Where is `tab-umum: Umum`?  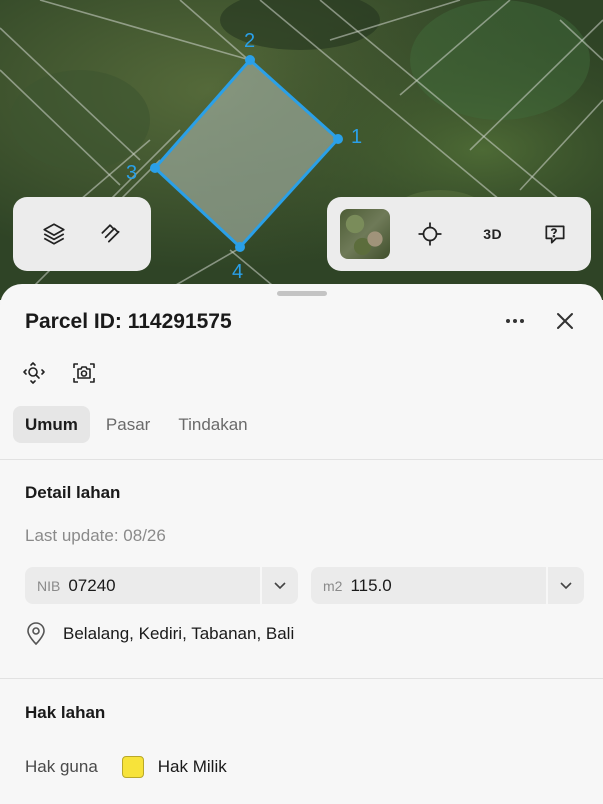
tab-umum: Umum is located at coordinates (51, 424).